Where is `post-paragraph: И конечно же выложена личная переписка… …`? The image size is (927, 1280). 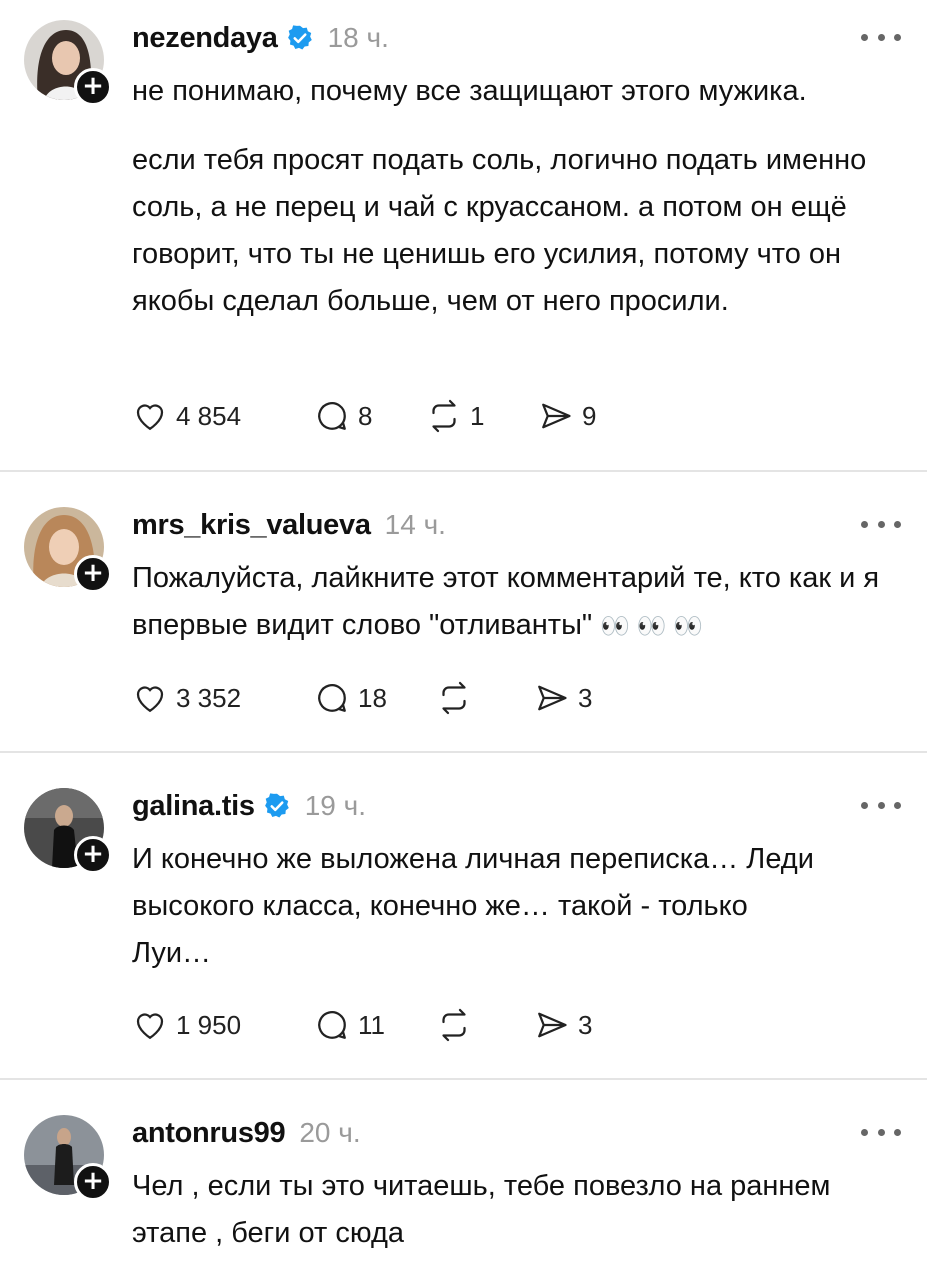 post-paragraph: И конечно же выложена личная переписка… … is located at coordinates (473, 906).